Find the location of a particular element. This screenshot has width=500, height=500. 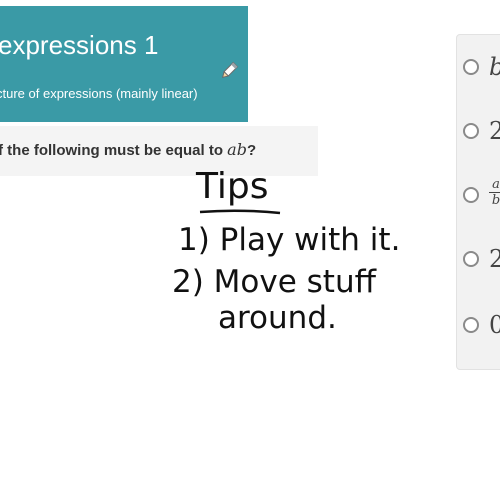

tips-underline is located at coordinates (240, 212).